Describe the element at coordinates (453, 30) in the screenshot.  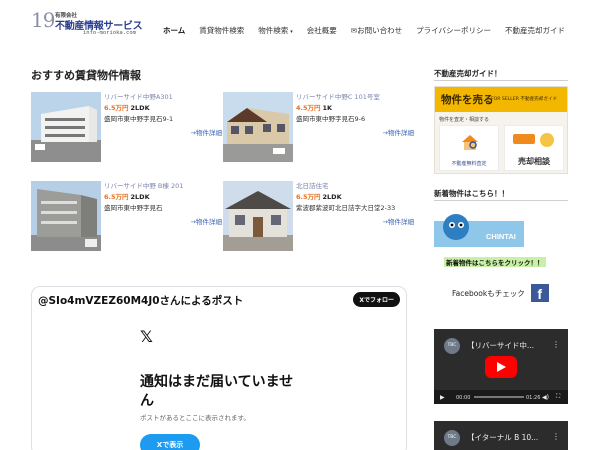
I see `nav-privacy: プライバシーポリシー` at that location.